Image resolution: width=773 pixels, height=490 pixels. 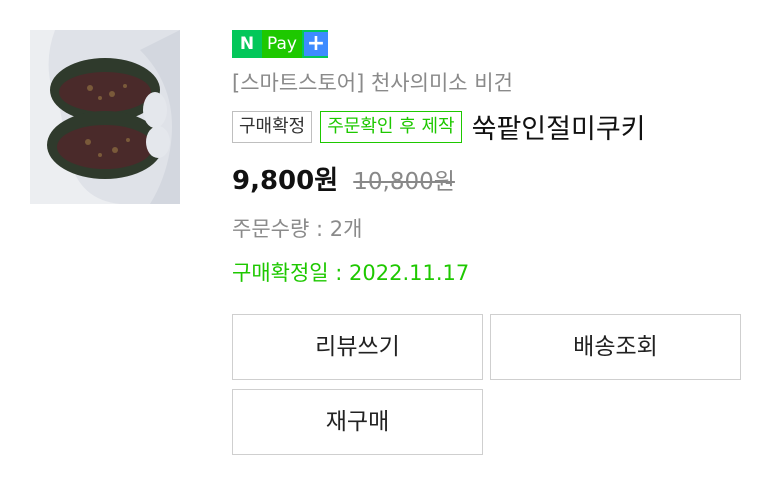 I want to click on badge-row: 구매확정 주문확인 후 제작 쑥팥인절미쿠키, so click(x=439, y=126).